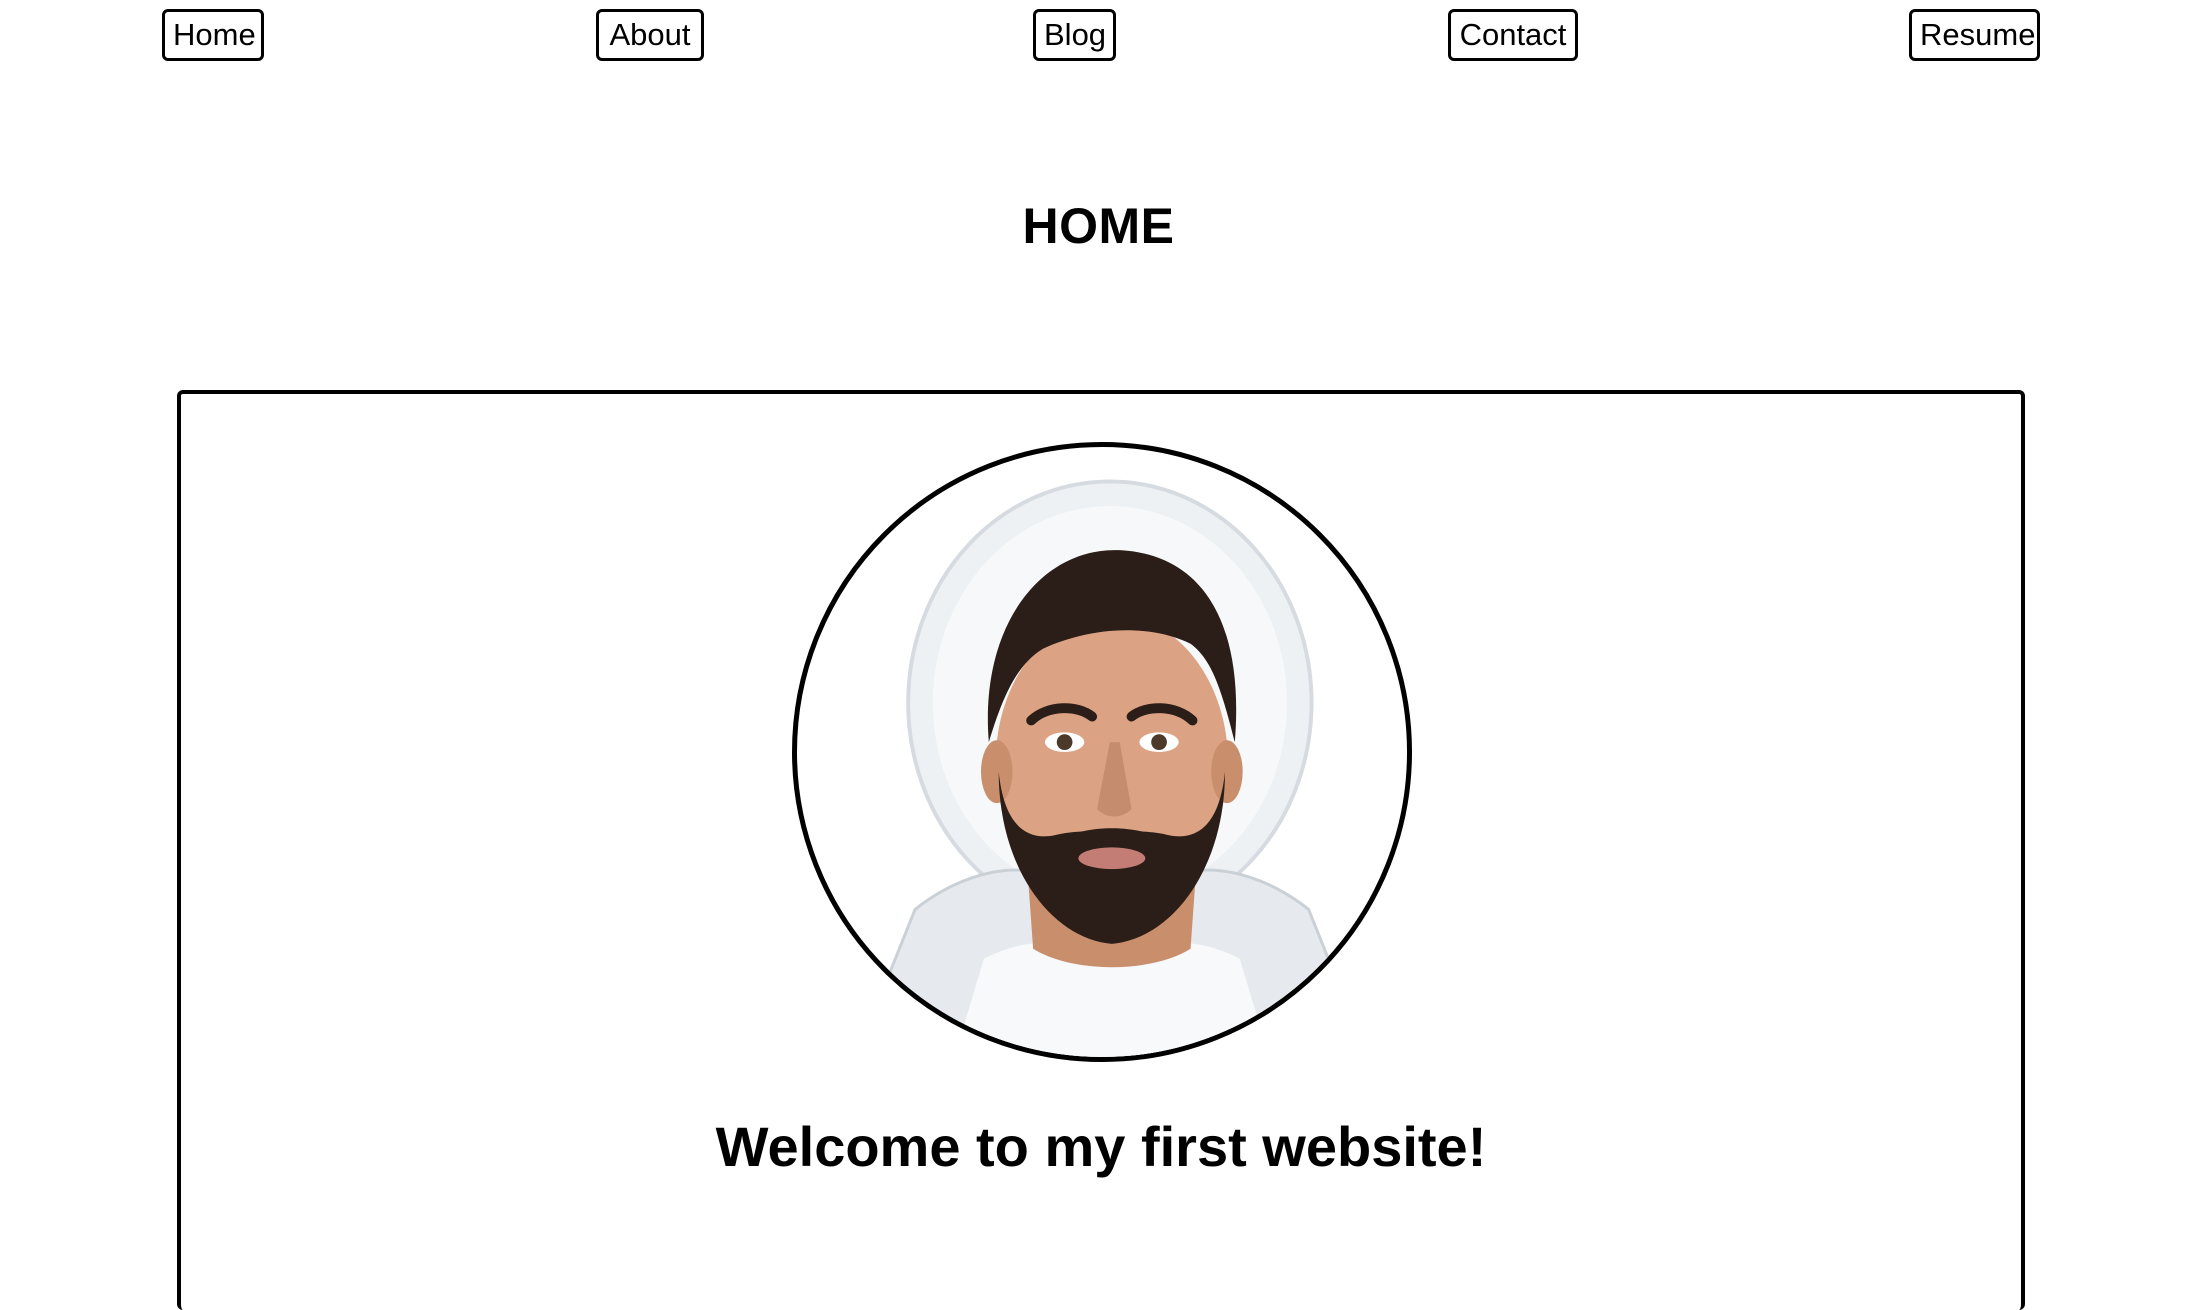 This screenshot has height=1310, width=2197. I want to click on nav-blog-button: Blog, so click(1074, 35).